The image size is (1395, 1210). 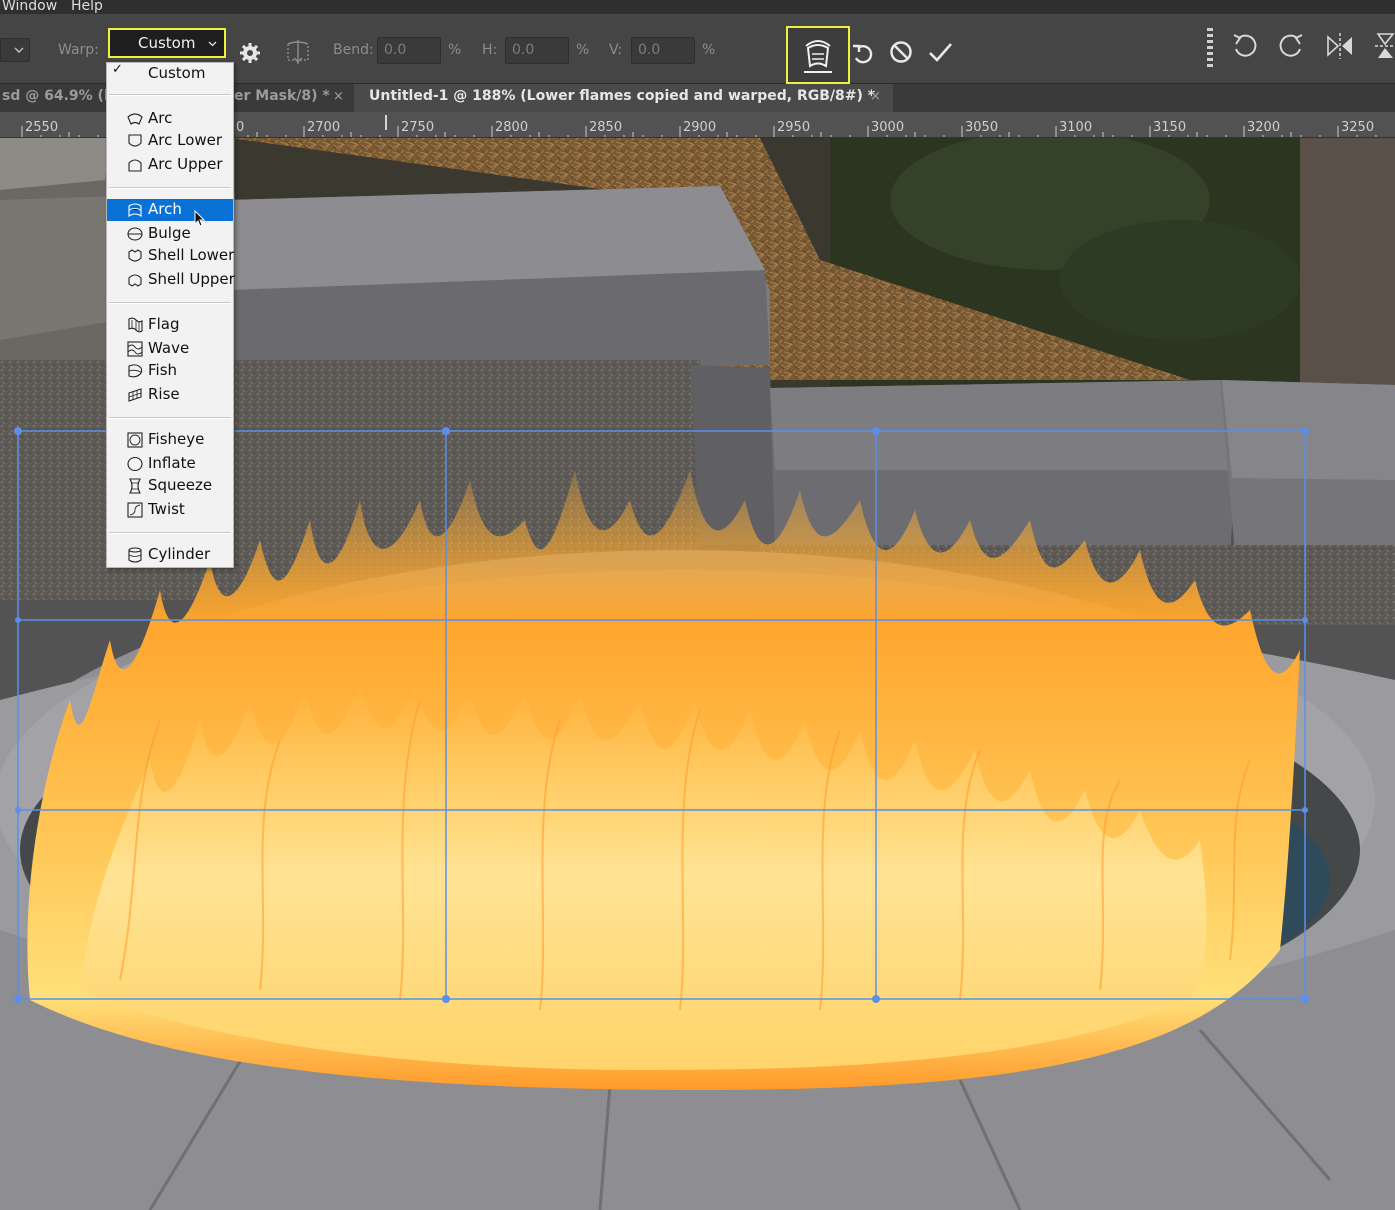 I want to click on menu-item-label: Arc, so click(x=160, y=118).